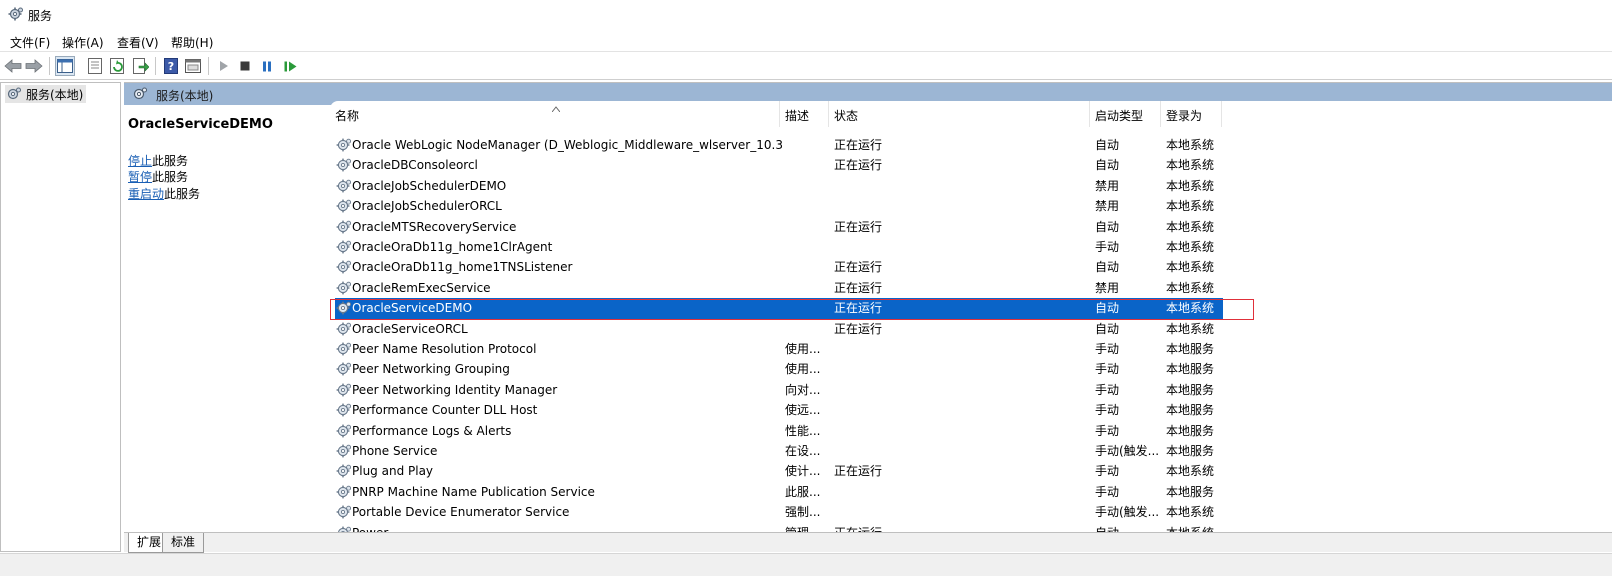 The width and height of the screenshot is (1612, 576). I want to click on stop-service-link: 停止, so click(140, 161).